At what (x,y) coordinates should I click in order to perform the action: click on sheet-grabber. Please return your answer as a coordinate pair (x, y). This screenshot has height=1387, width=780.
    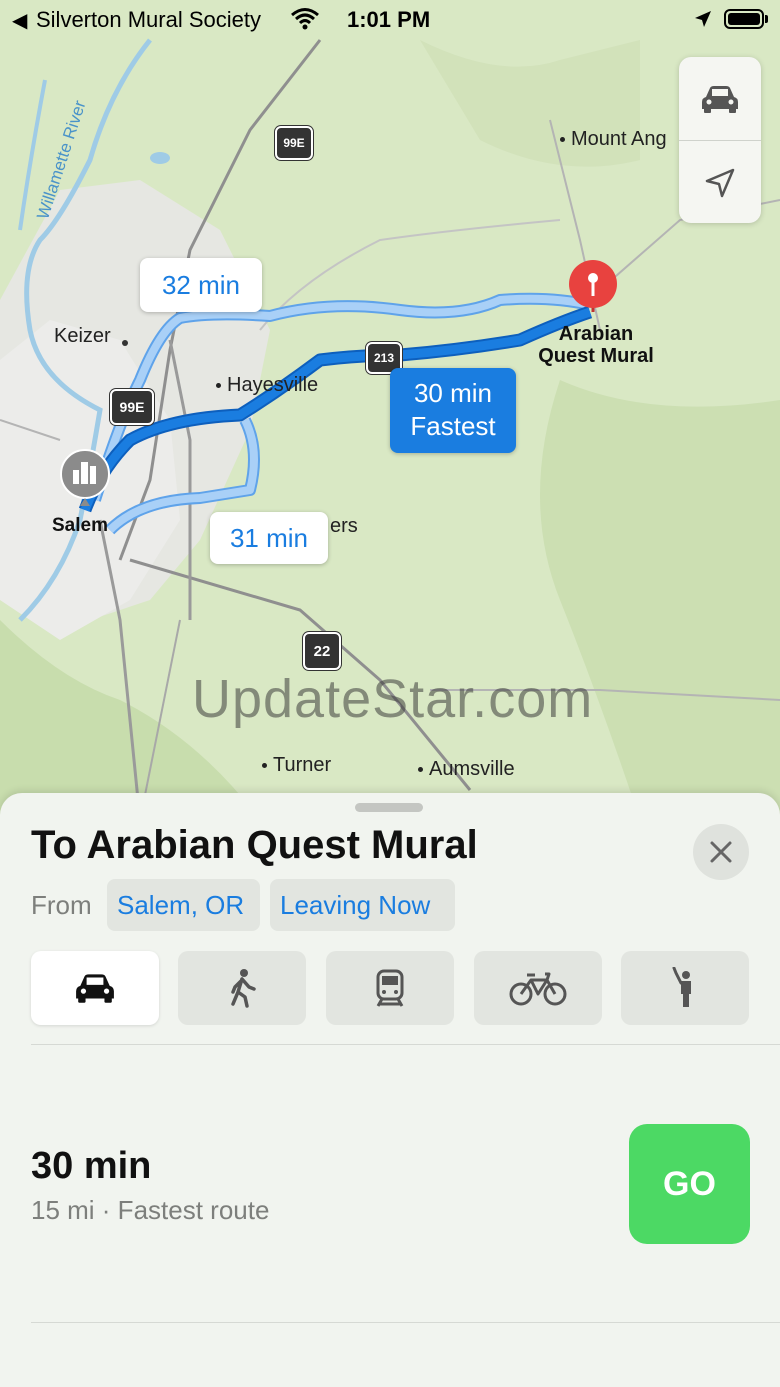
    Looking at the image, I should click on (389, 807).